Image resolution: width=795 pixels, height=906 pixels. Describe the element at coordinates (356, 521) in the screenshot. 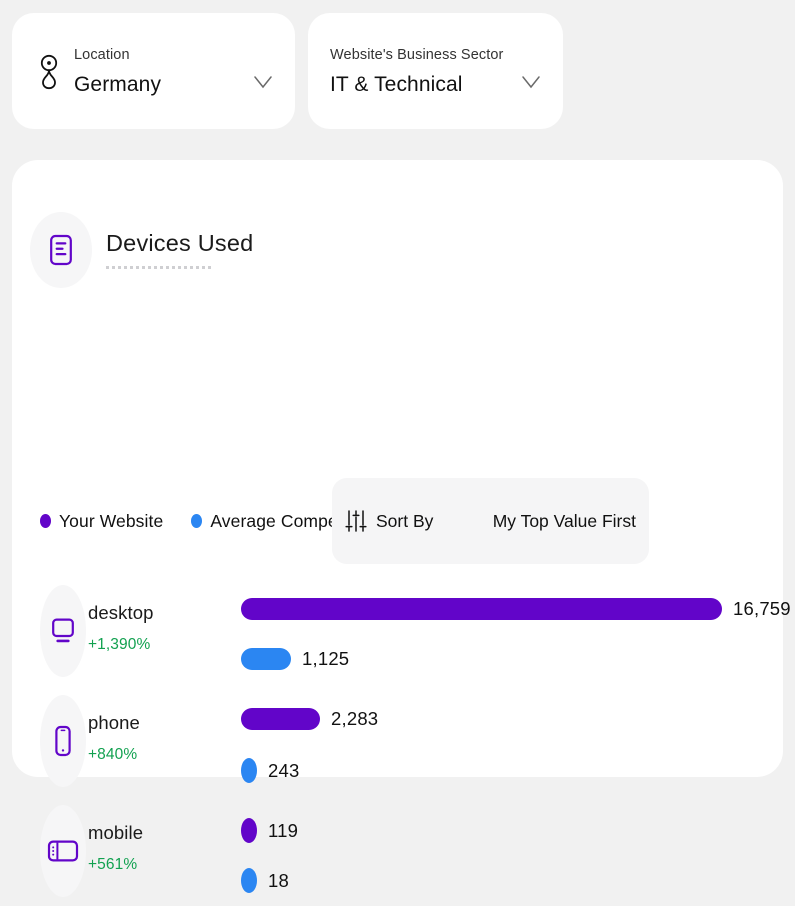

I see `sliders-icon` at that location.